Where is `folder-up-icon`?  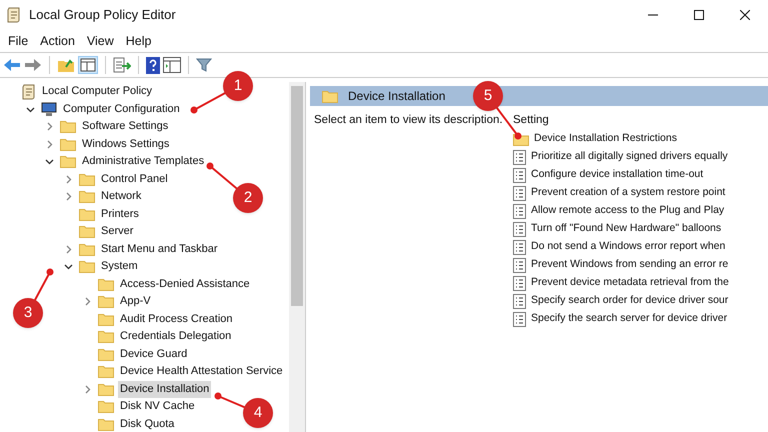
folder-up-icon is located at coordinates (66, 65).